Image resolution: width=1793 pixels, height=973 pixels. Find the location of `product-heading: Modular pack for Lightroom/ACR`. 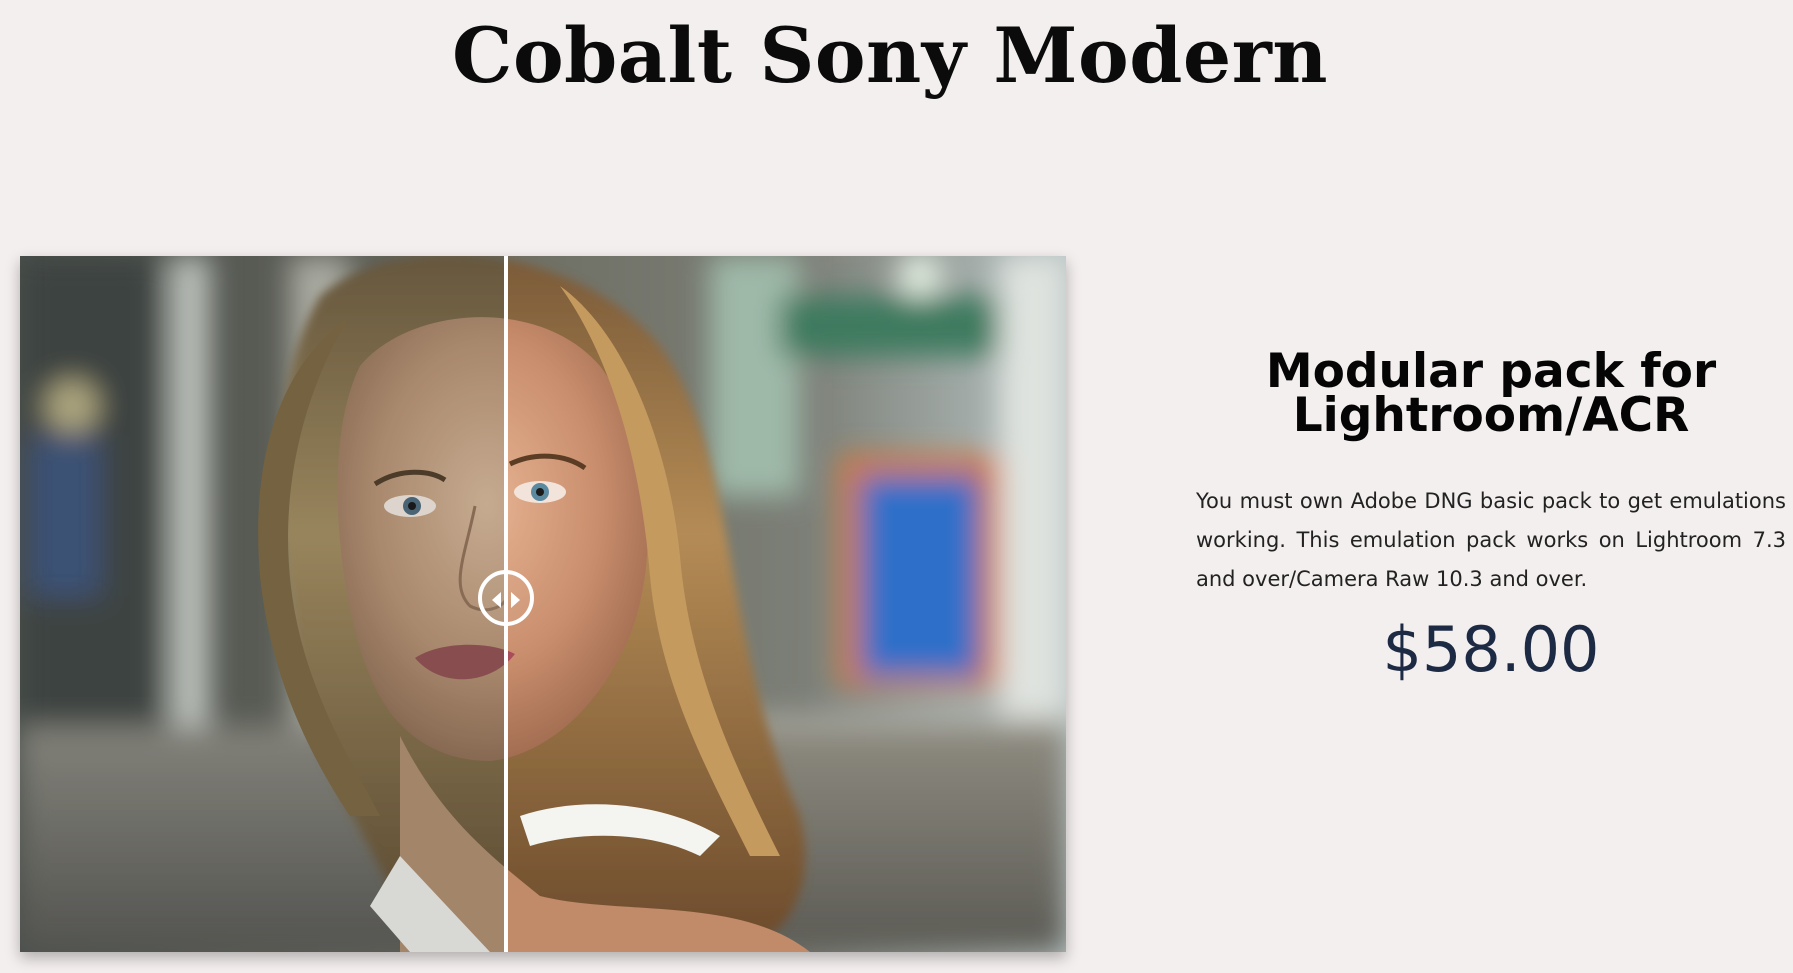

product-heading: Modular pack for Lightroom/ACR is located at coordinates (1491, 393).